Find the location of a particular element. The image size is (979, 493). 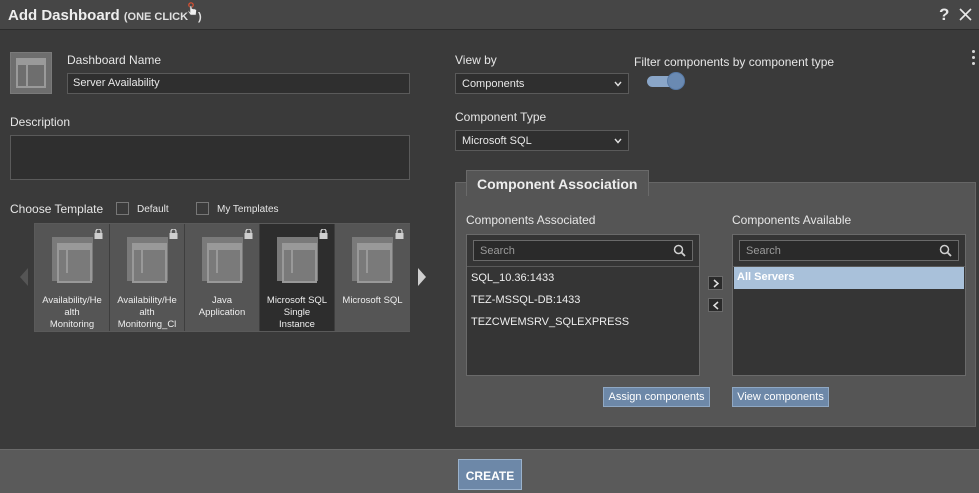

dialog-title-text: Add Dashboard is located at coordinates (64, 15).